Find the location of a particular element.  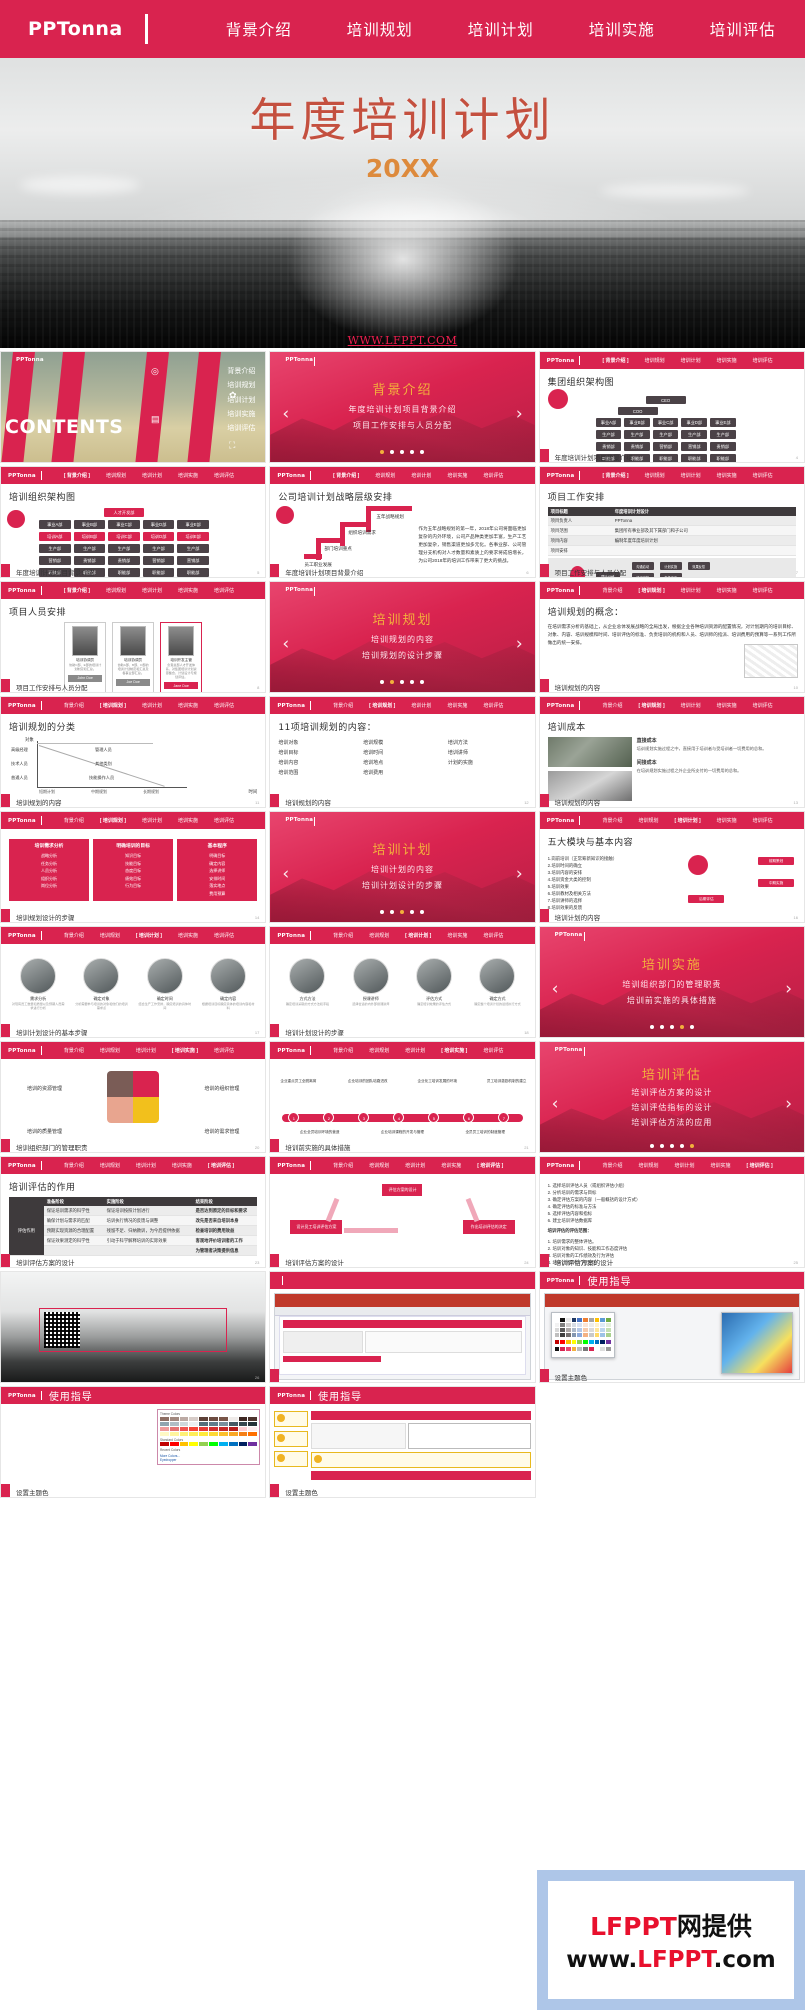

standard-swatches is located at coordinates (209, 1444).